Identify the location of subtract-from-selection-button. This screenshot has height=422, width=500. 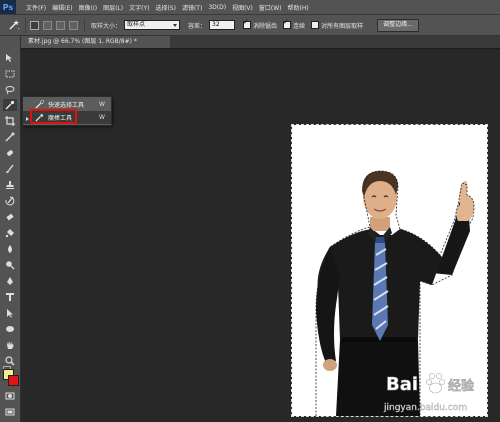
(60, 25).